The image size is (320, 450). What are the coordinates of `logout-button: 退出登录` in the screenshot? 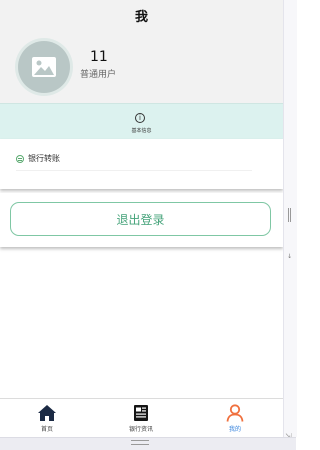 It's located at (140, 219).